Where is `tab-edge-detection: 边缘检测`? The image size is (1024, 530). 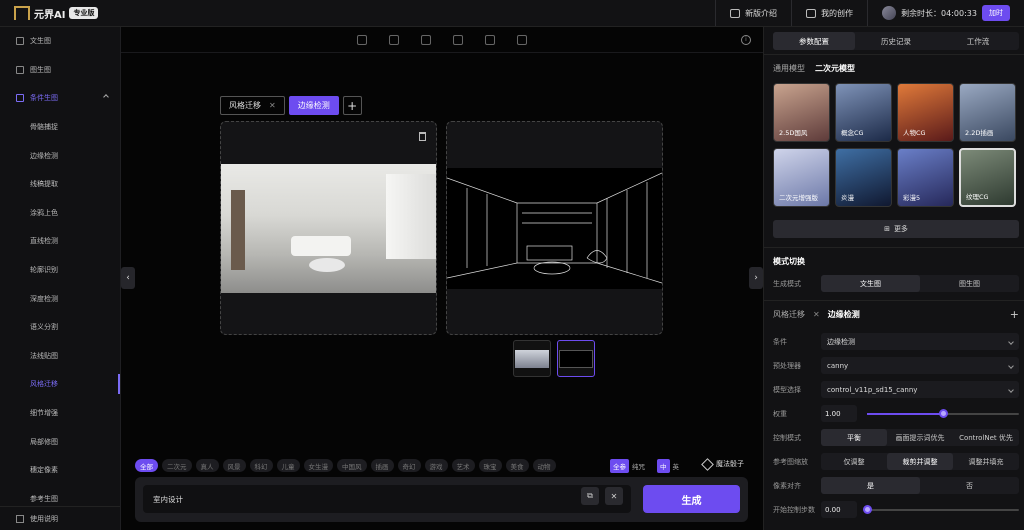 tab-edge-detection: 边缘检测 is located at coordinates (313, 105).